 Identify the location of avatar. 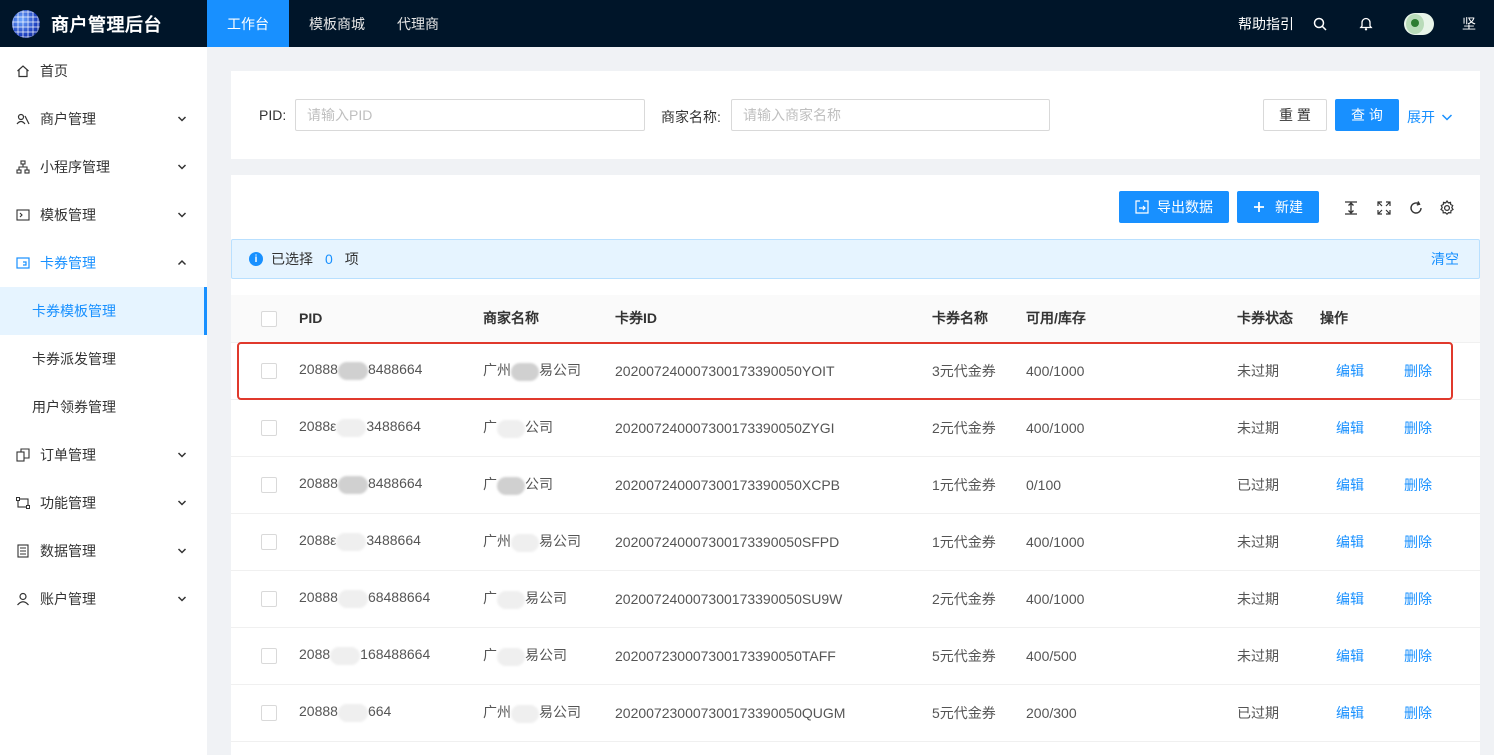
(1419, 23).